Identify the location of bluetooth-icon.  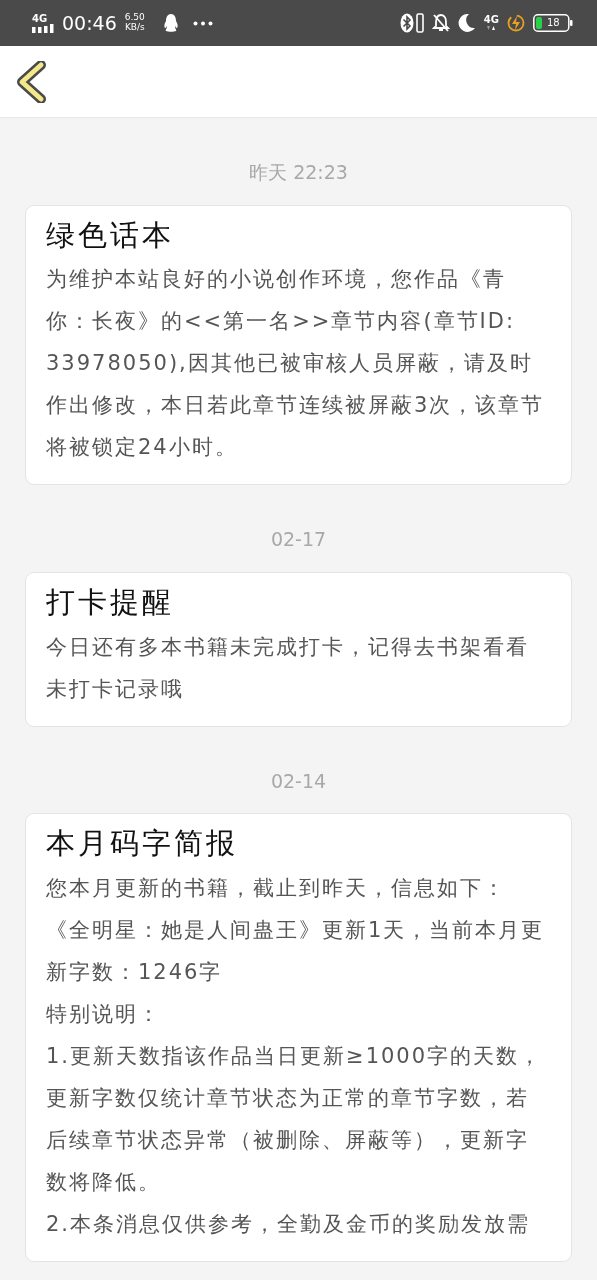
(406, 23).